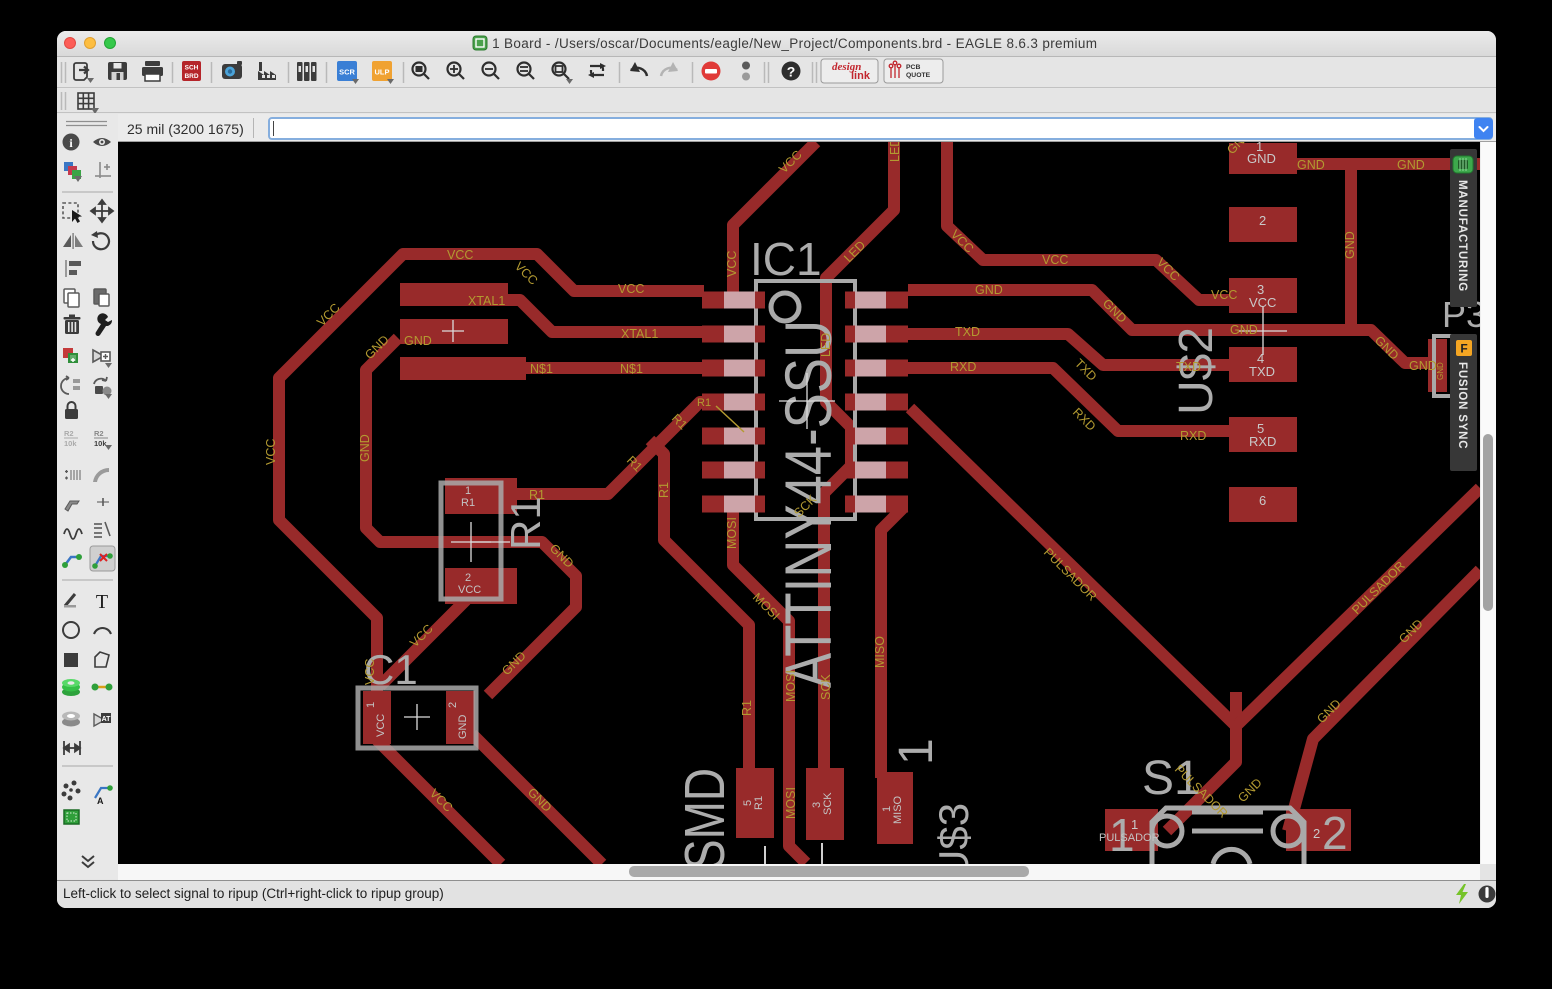 Image resolution: width=1552 pixels, height=989 pixels. I want to click on svg-text: SCR, so click(347, 72).